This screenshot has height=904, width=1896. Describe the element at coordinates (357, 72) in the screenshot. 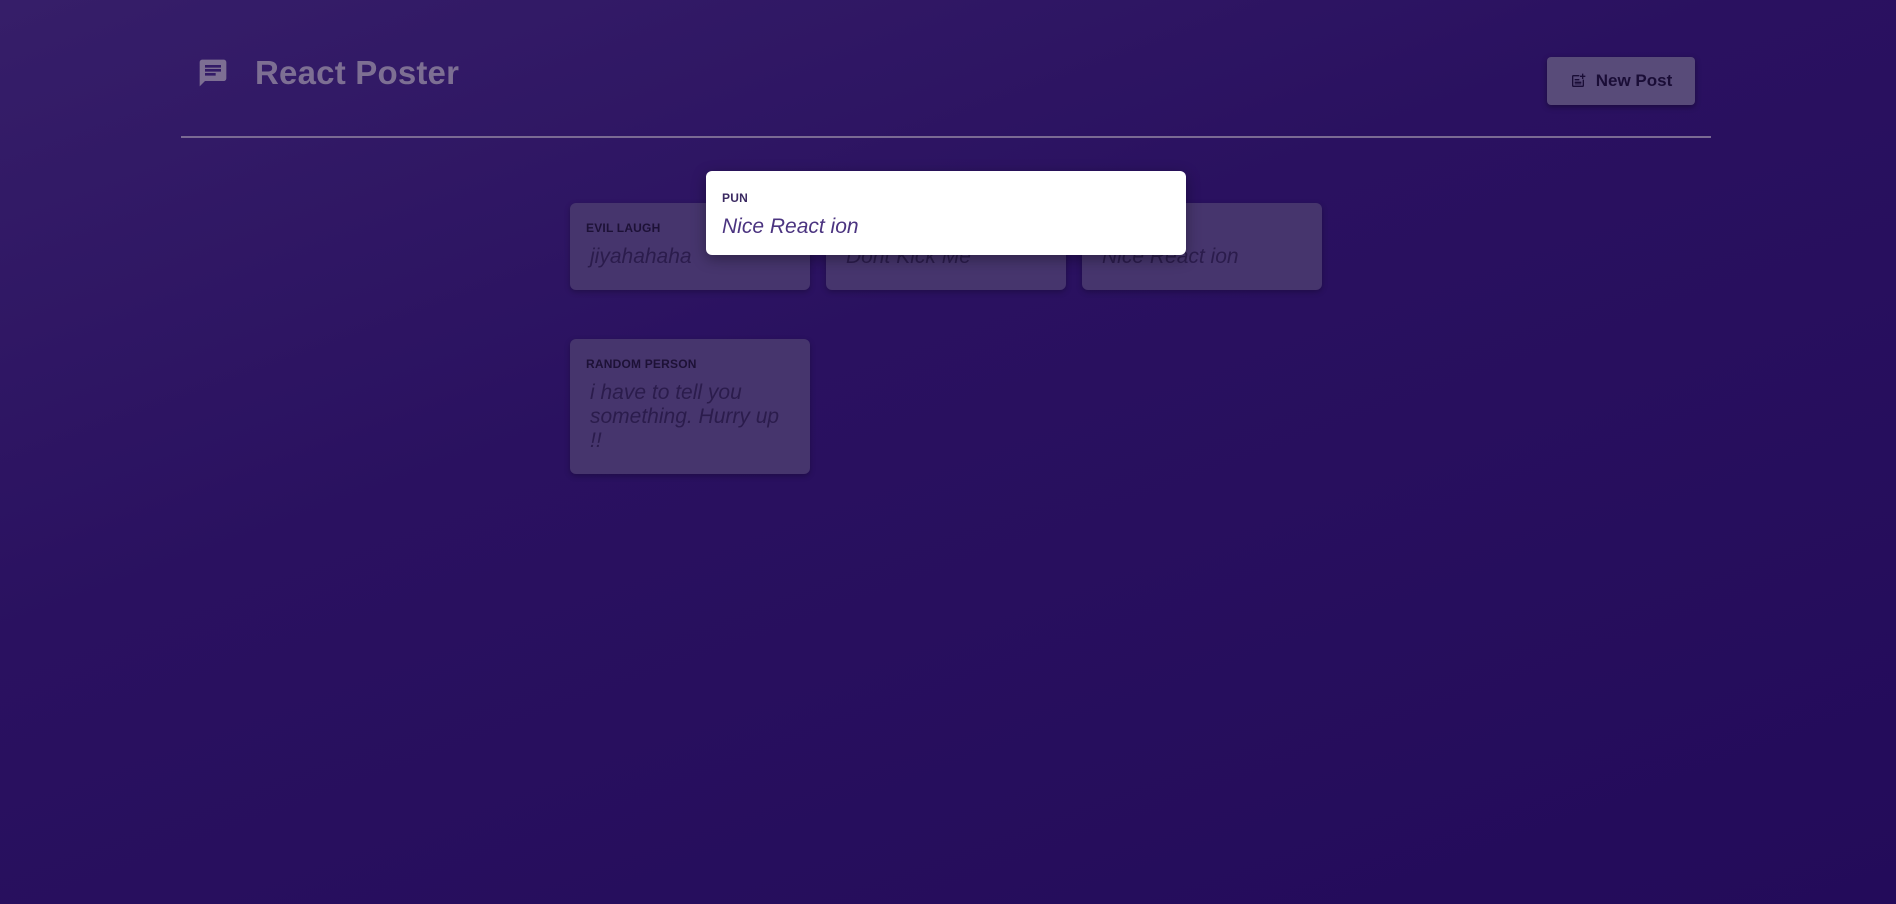

I see `app-title: React Poster` at that location.